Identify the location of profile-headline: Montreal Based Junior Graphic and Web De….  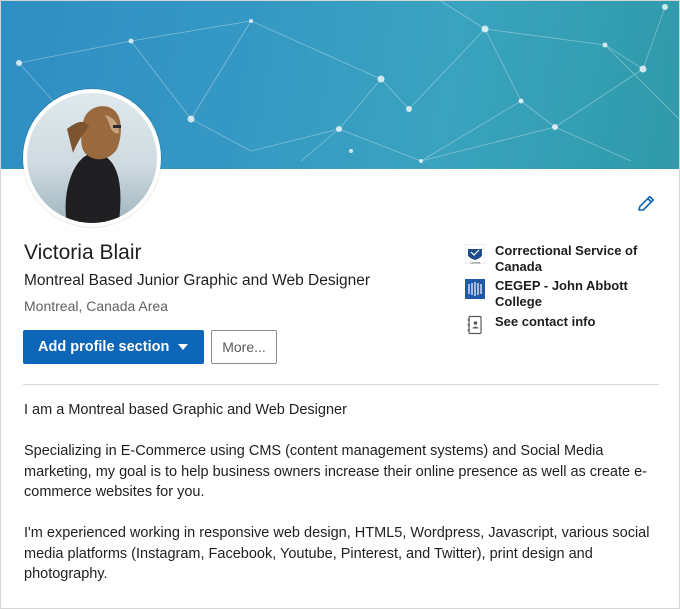
(197, 280).